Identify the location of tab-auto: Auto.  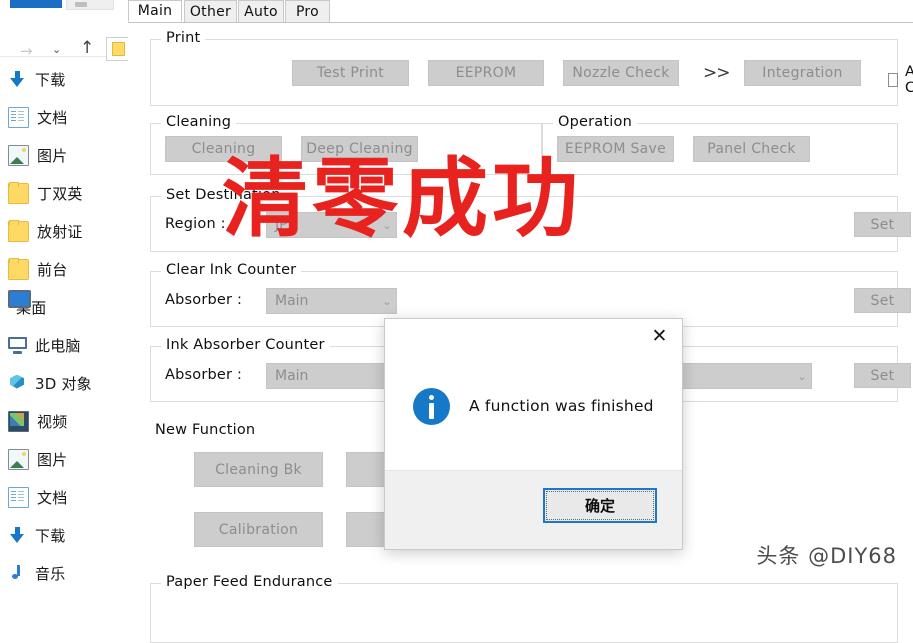
(261, 11).